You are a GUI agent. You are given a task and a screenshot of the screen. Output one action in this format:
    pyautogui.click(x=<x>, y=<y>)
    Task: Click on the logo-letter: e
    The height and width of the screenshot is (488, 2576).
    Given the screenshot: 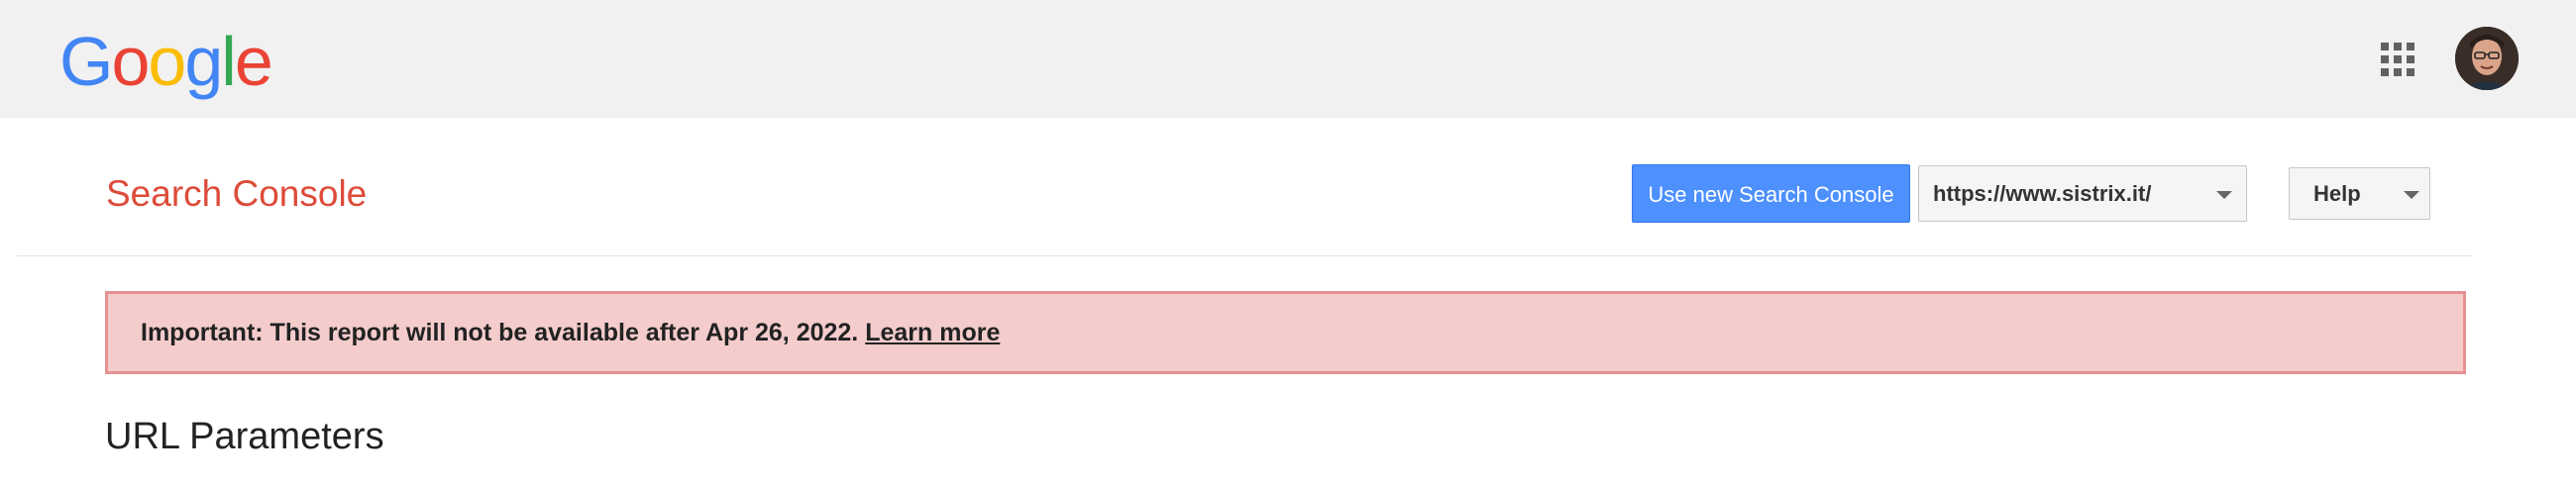 What is the action you would take?
    pyautogui.click(x=254, y=61)
    